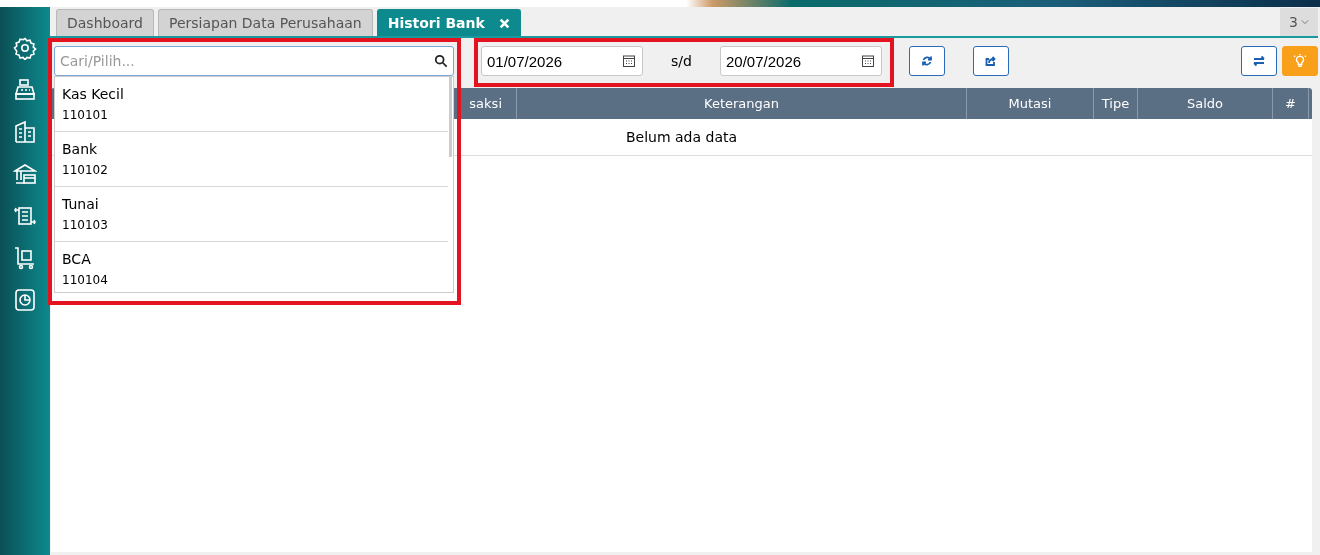 Image resolution: width=1320 pixels, height=555 pixels. I want to click on account-code: 110104, so click(85, 280).